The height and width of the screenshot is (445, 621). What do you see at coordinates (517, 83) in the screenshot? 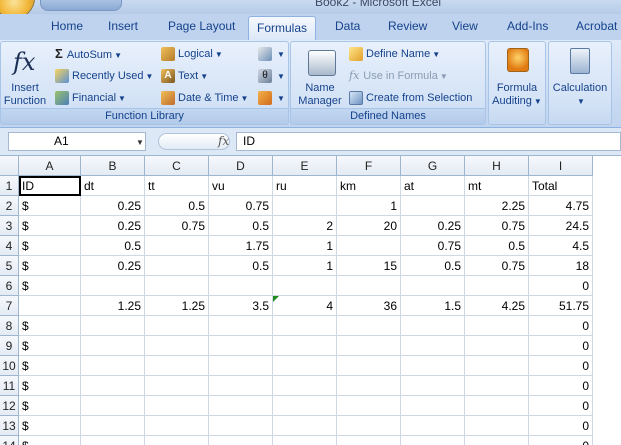
I see `formula-auditing-button: Formula Auditing ▼` at bounding box center [517, 83].